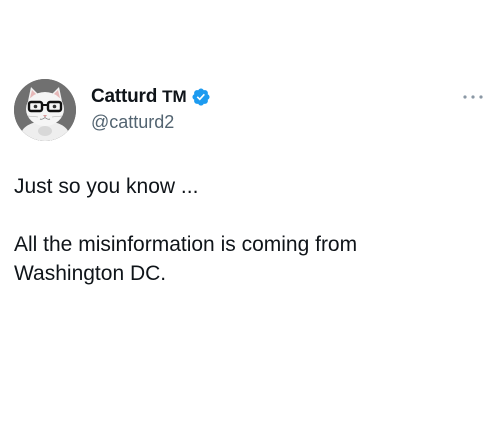 The width and height of the screenshot is (500, 437). I want to click on tweet-text-line-2: All the misinformation is coming from, so click(186, 244).